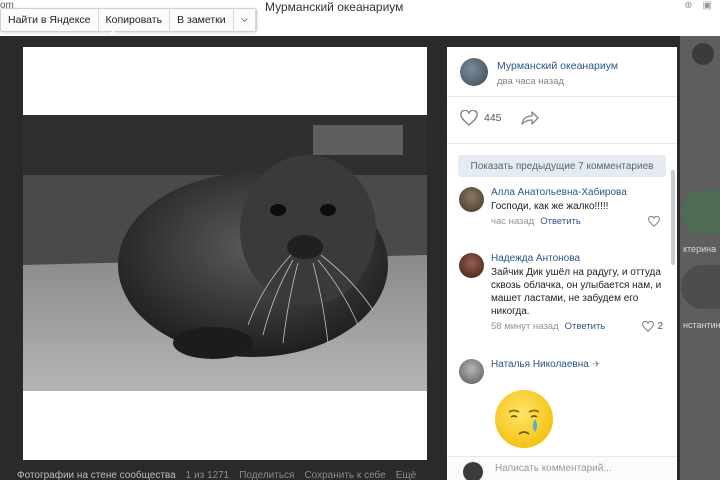  Describe the element at coordinates (266, 475) in the screenshot. I see `share-link: Поделиться` at that location.